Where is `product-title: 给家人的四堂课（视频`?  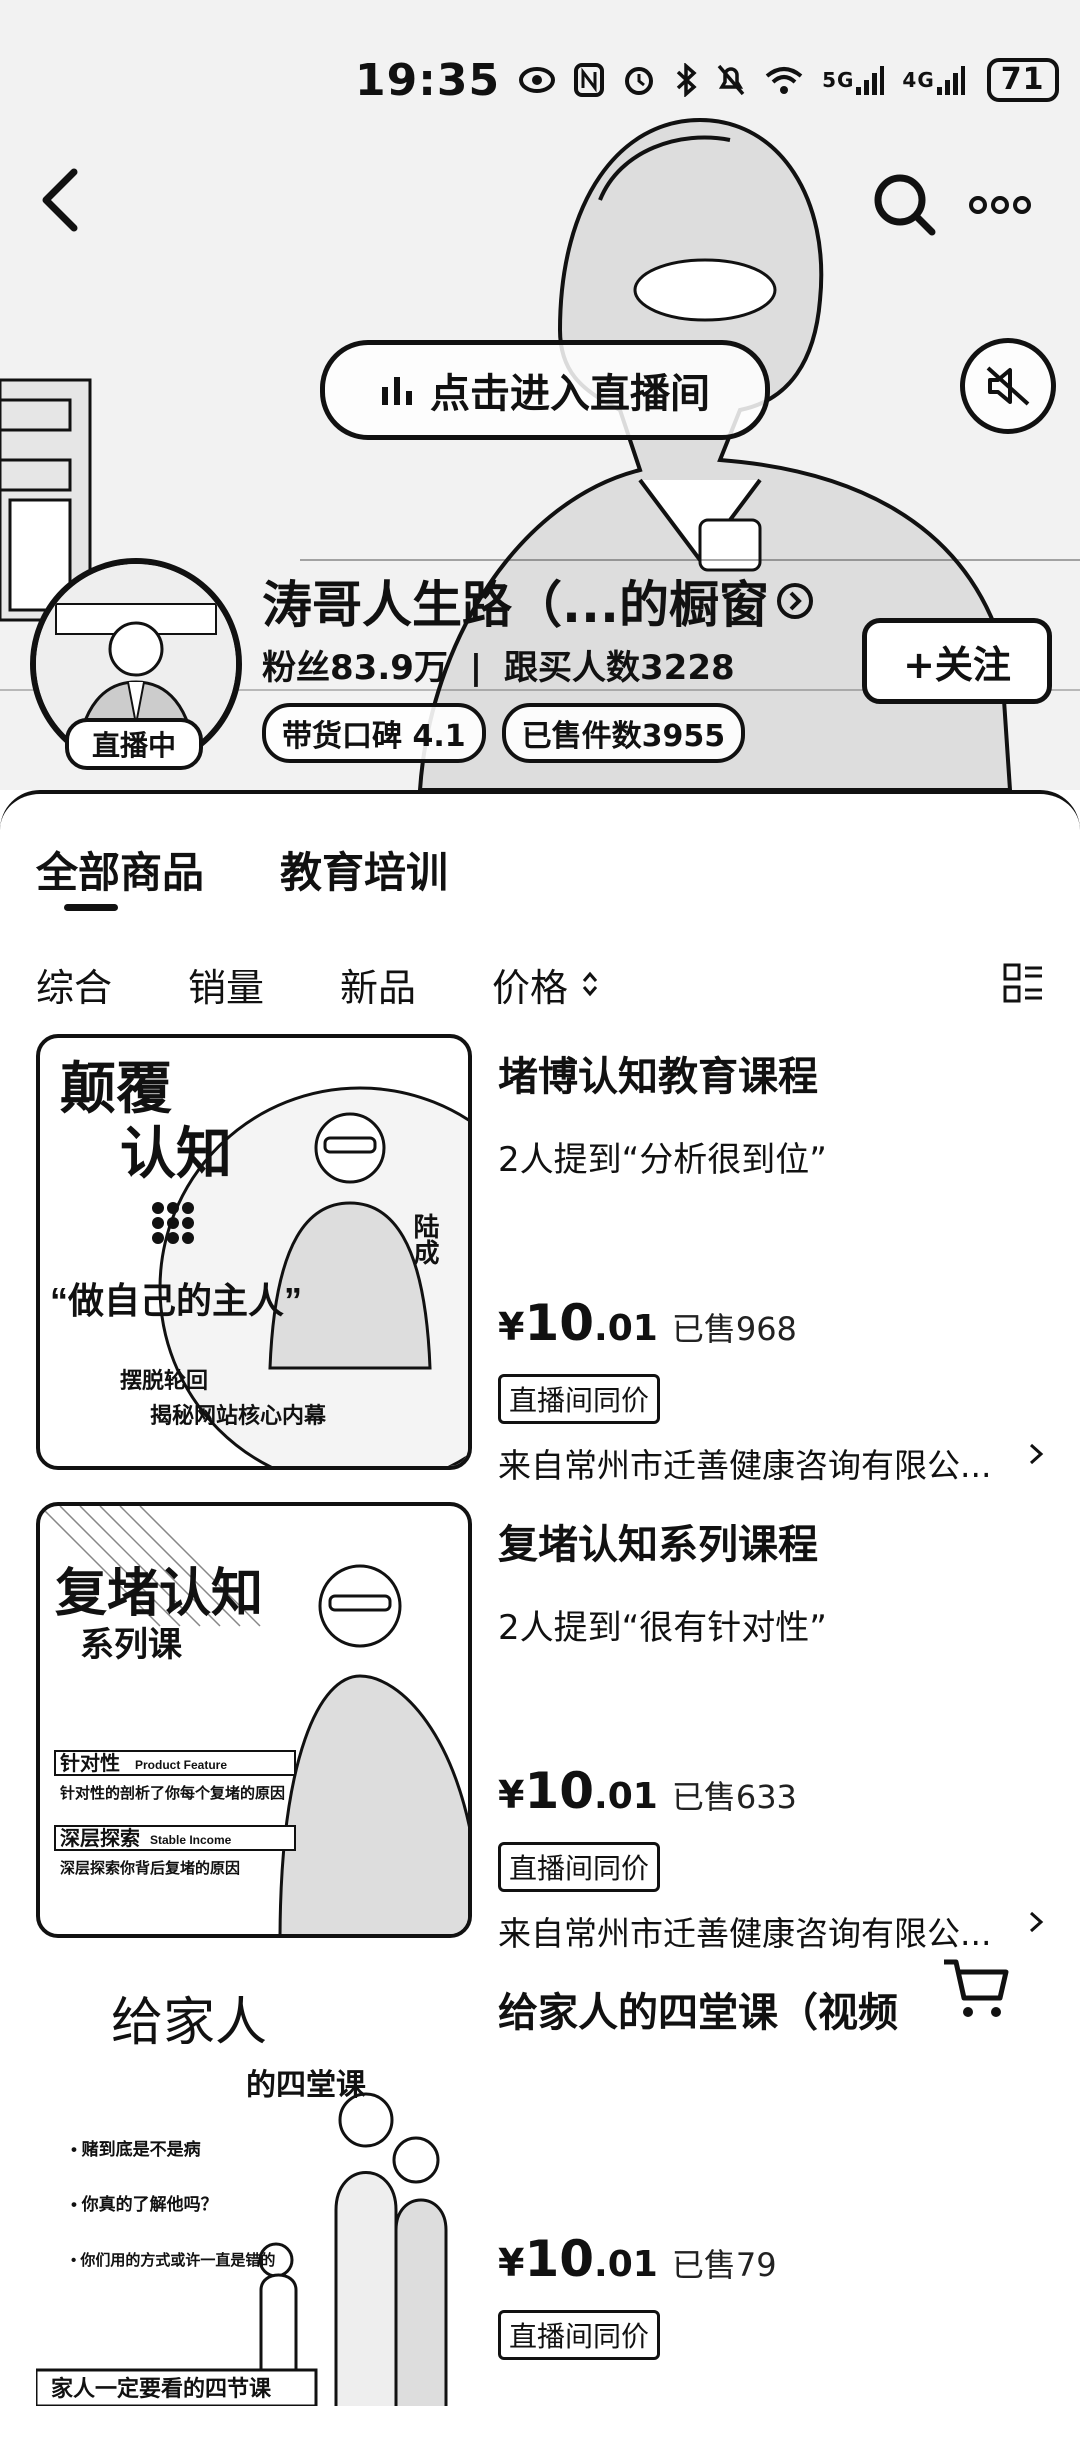 product-title: 给家人的四堂课（视频 is located at coordinates (733, 2009).